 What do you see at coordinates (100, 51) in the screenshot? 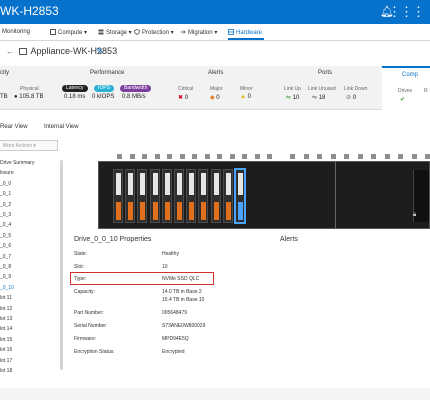
I see `pencil-icon: ✎` at bounding box center [100, 51].